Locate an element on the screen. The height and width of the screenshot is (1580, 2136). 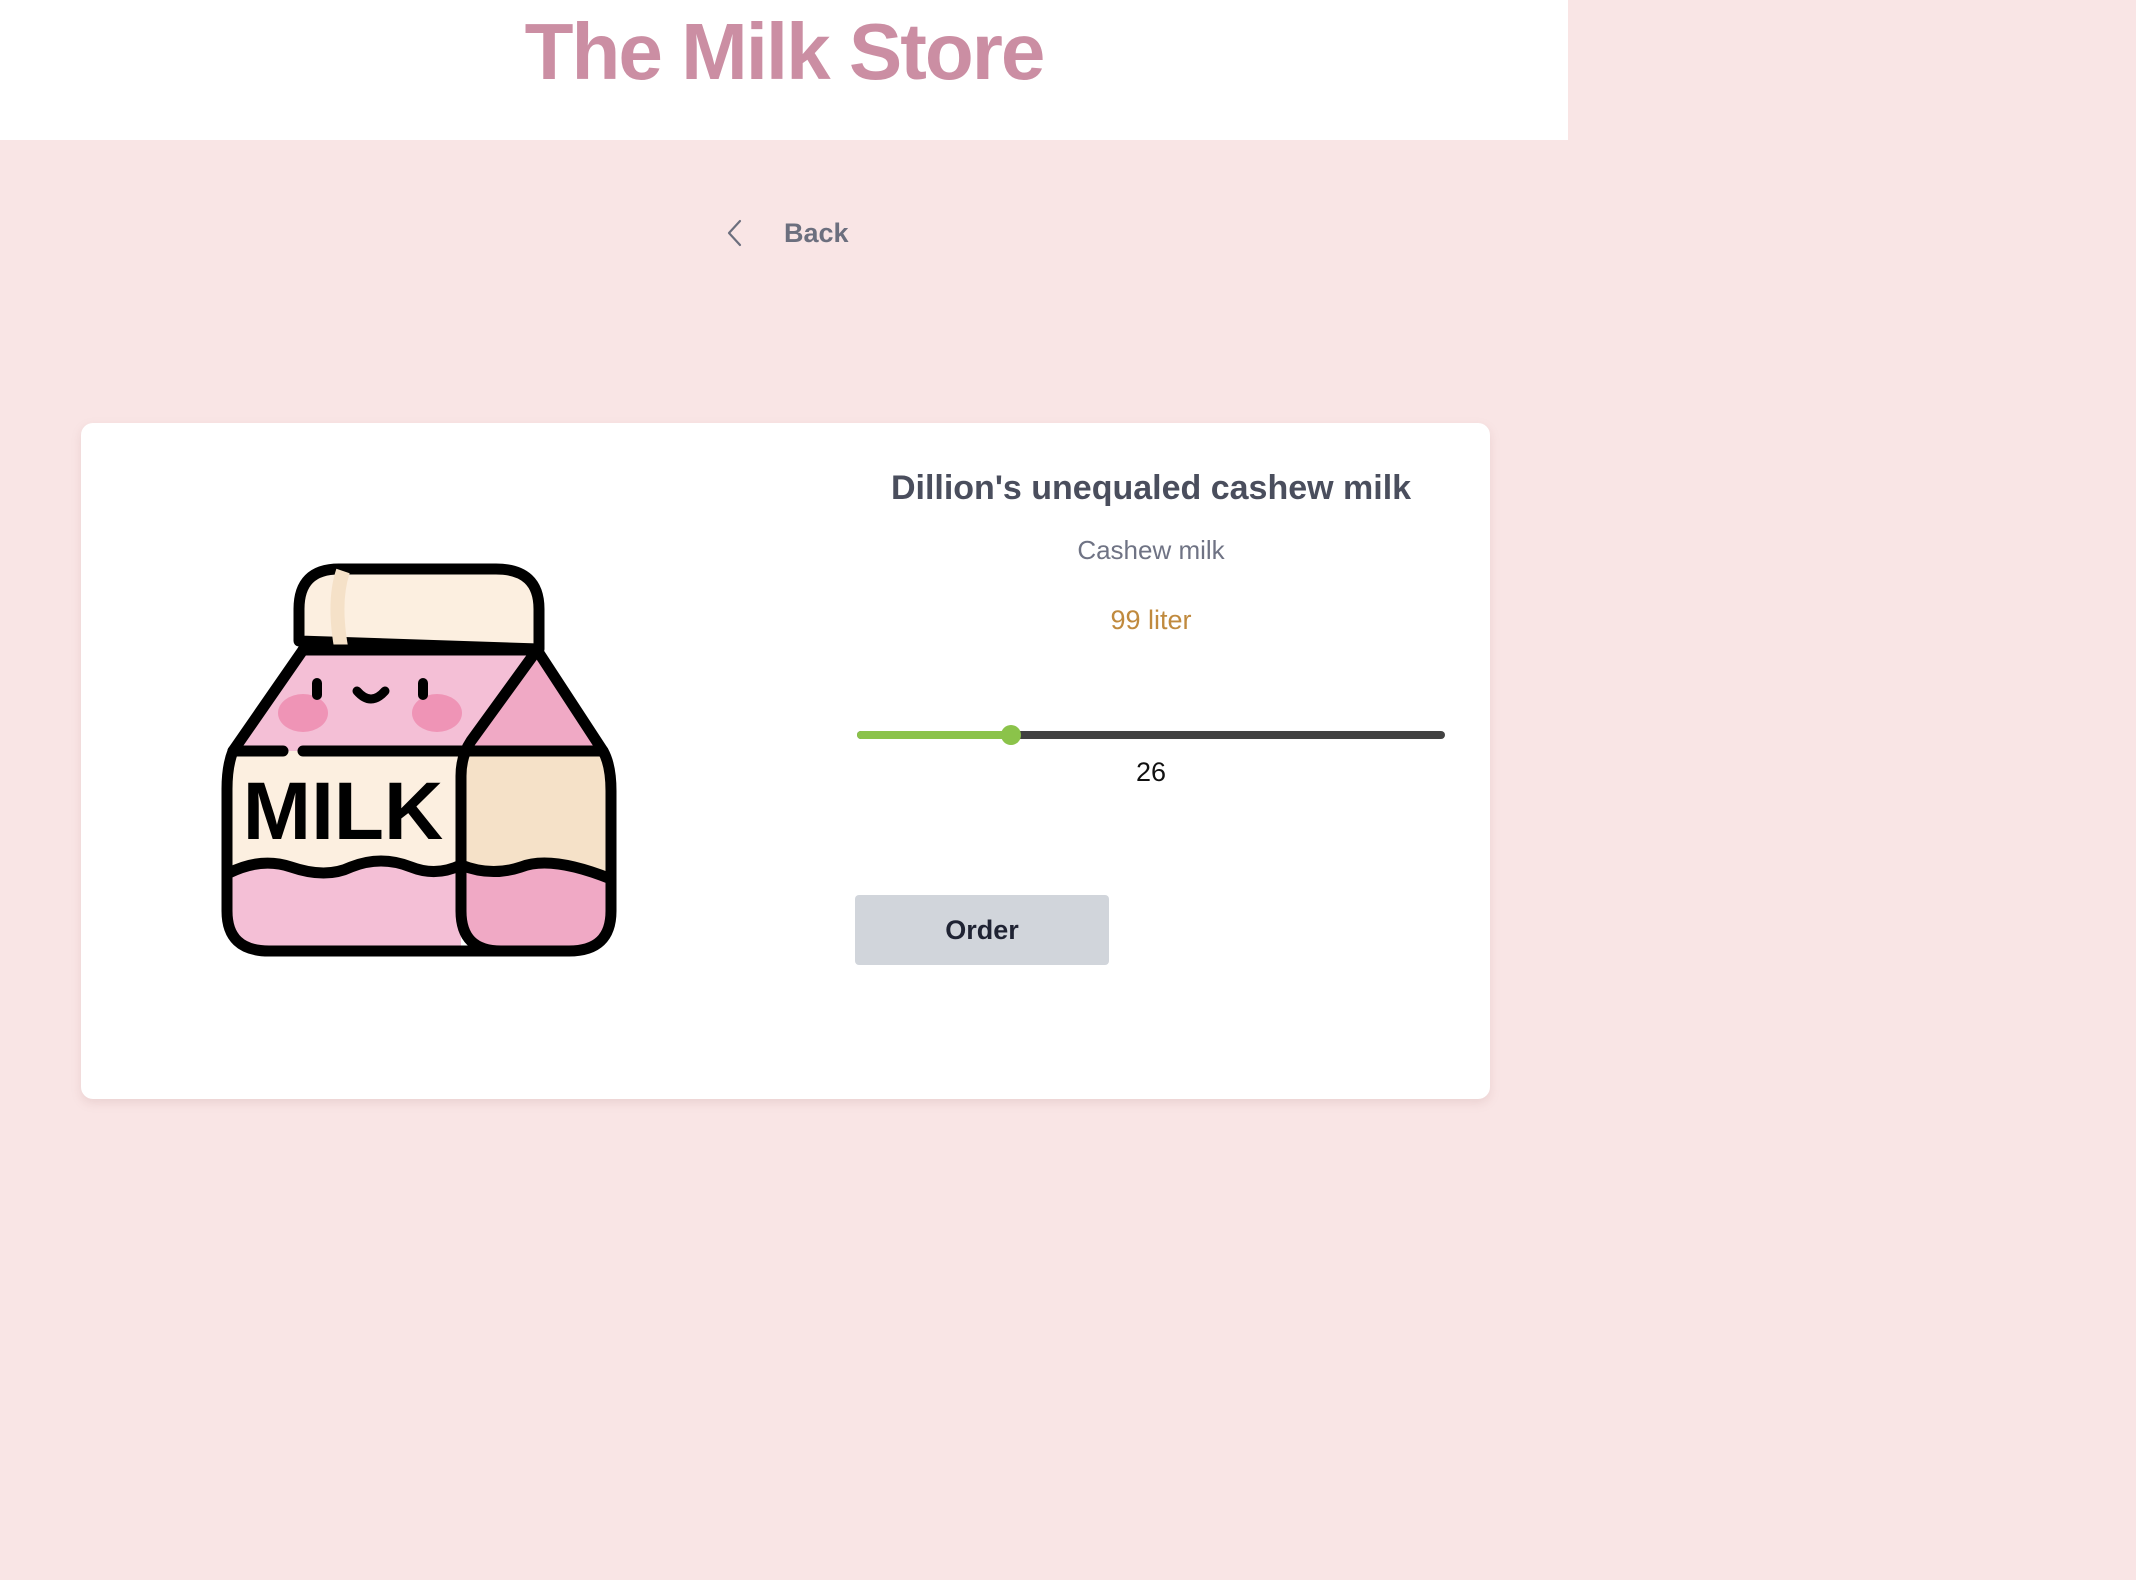
product-name: Dillion's unequaled cashew milk is located at coordinates (1151, 488).